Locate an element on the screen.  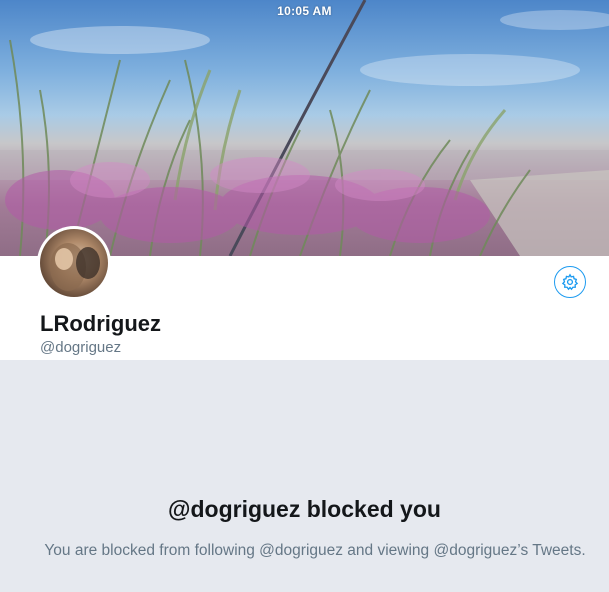
avatar-graphic is located at coordinates (75, 267).